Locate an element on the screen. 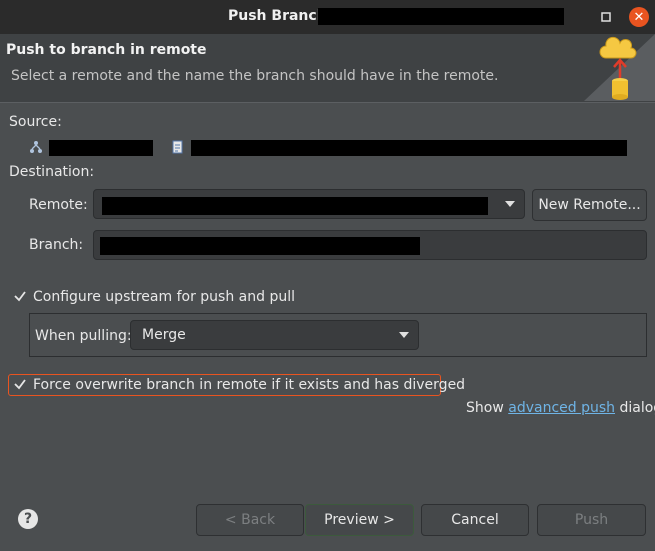 The width and height of the screenshot is (655, 551). back-button: < Back is located at coordinates (250, 520).